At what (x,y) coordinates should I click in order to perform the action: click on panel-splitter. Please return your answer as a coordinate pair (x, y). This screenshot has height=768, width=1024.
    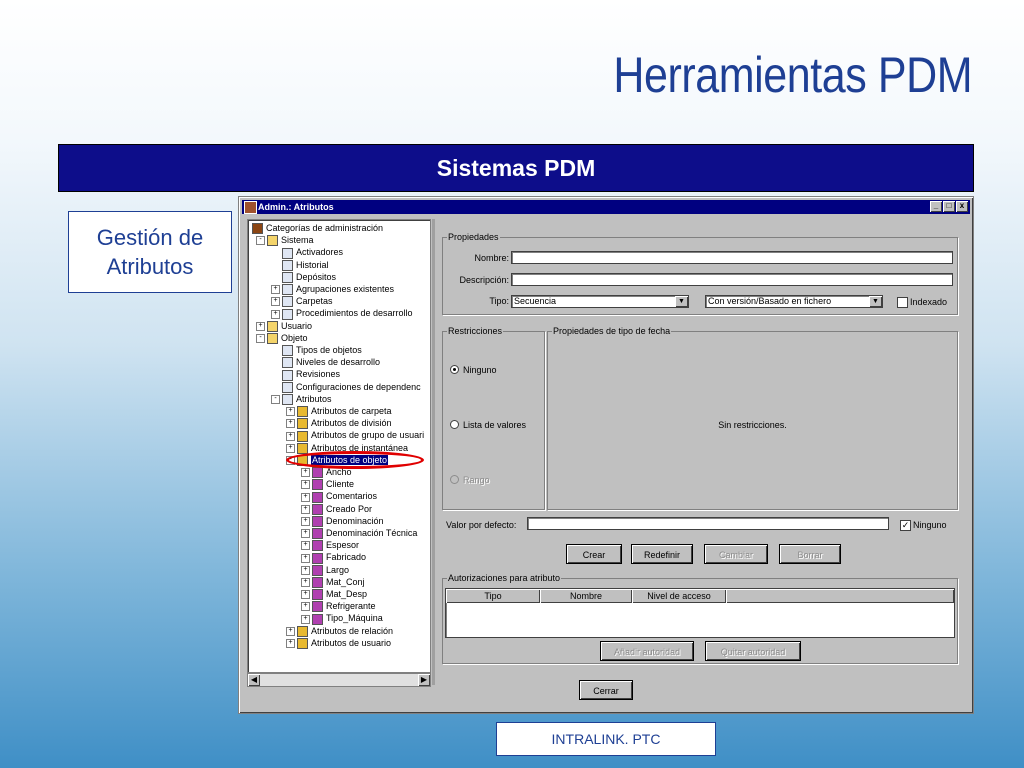
    Looking at the image, I should click on (433, 452).